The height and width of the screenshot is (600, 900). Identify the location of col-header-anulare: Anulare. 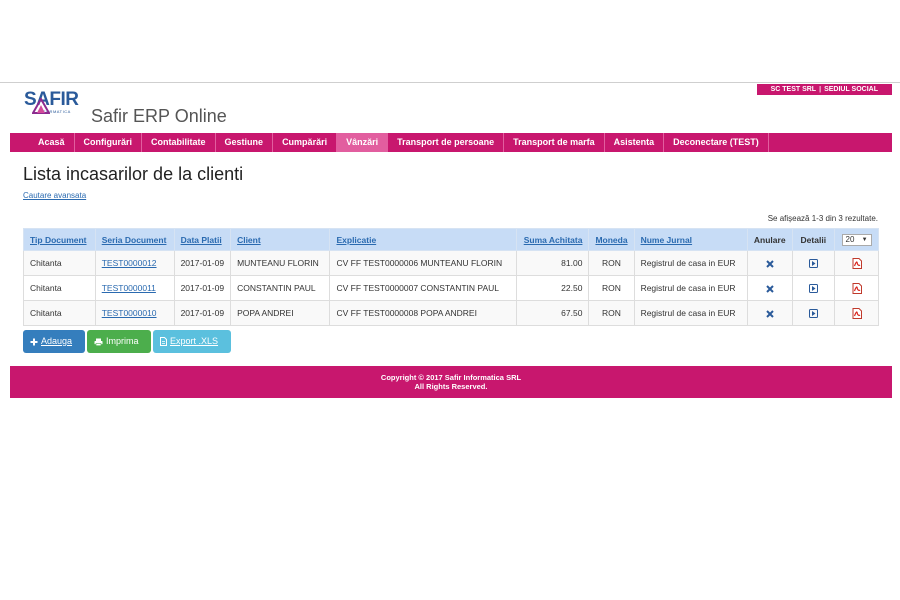
(769, 239).